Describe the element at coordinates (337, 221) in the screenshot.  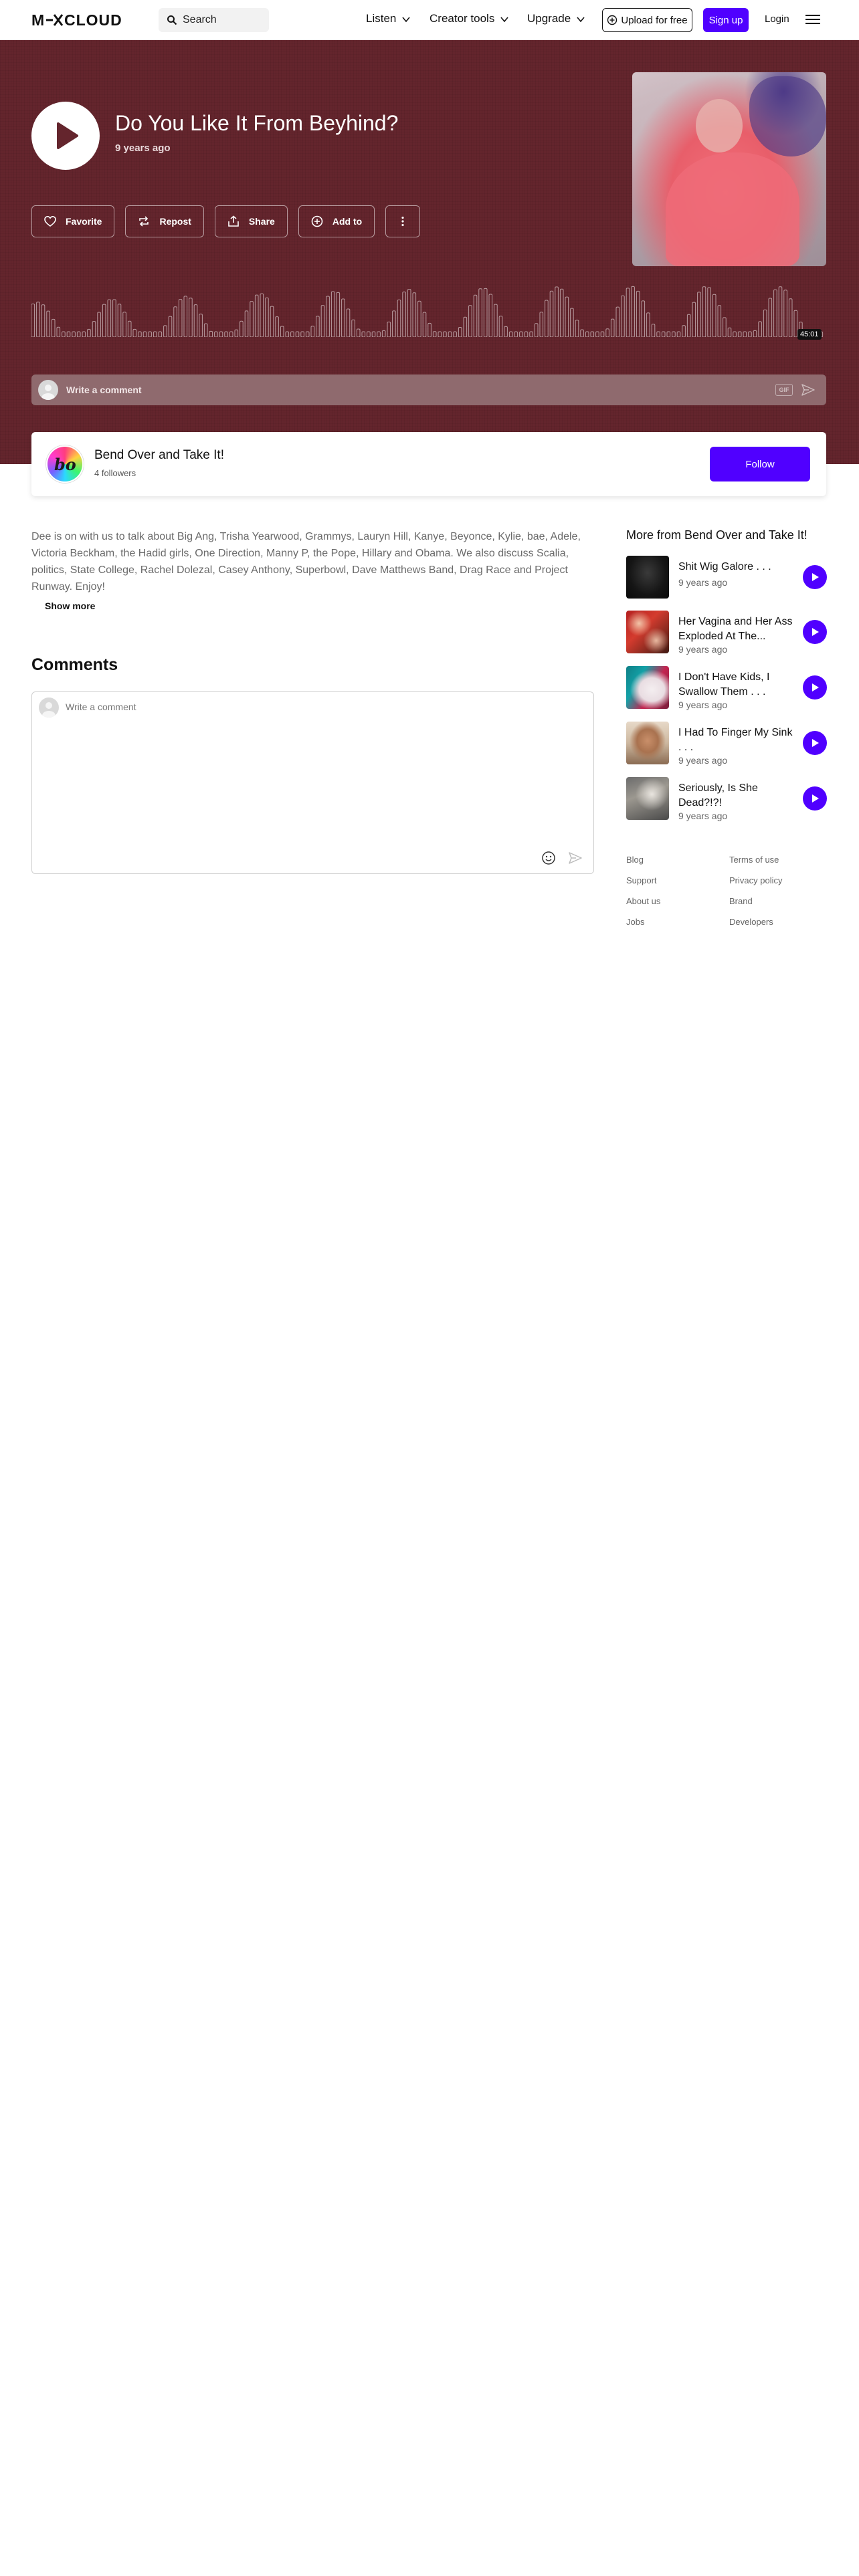
I see `add-to-button: Add to` at that location.